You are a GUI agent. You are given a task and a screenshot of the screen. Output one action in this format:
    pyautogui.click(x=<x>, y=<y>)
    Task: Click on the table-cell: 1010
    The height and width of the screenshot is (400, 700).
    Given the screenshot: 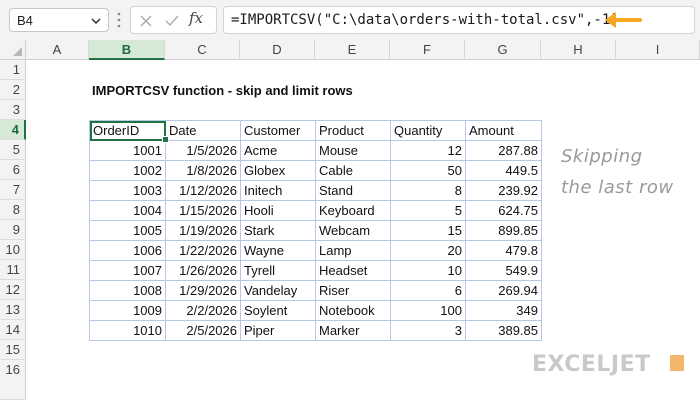 What is the action you would take?
    pyautogui.click(x=127, y=330)
    